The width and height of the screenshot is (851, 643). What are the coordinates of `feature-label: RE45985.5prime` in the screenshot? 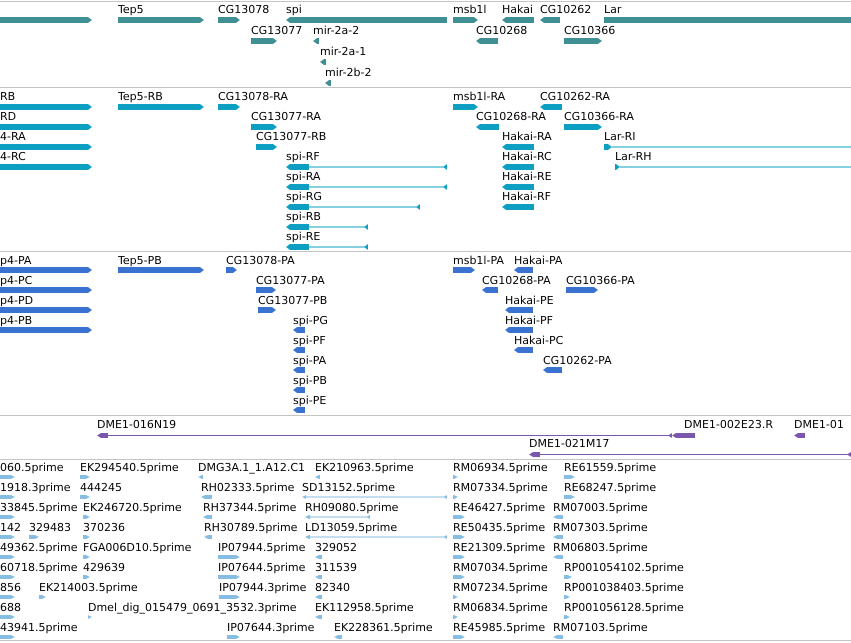 It's located at (499, 627).